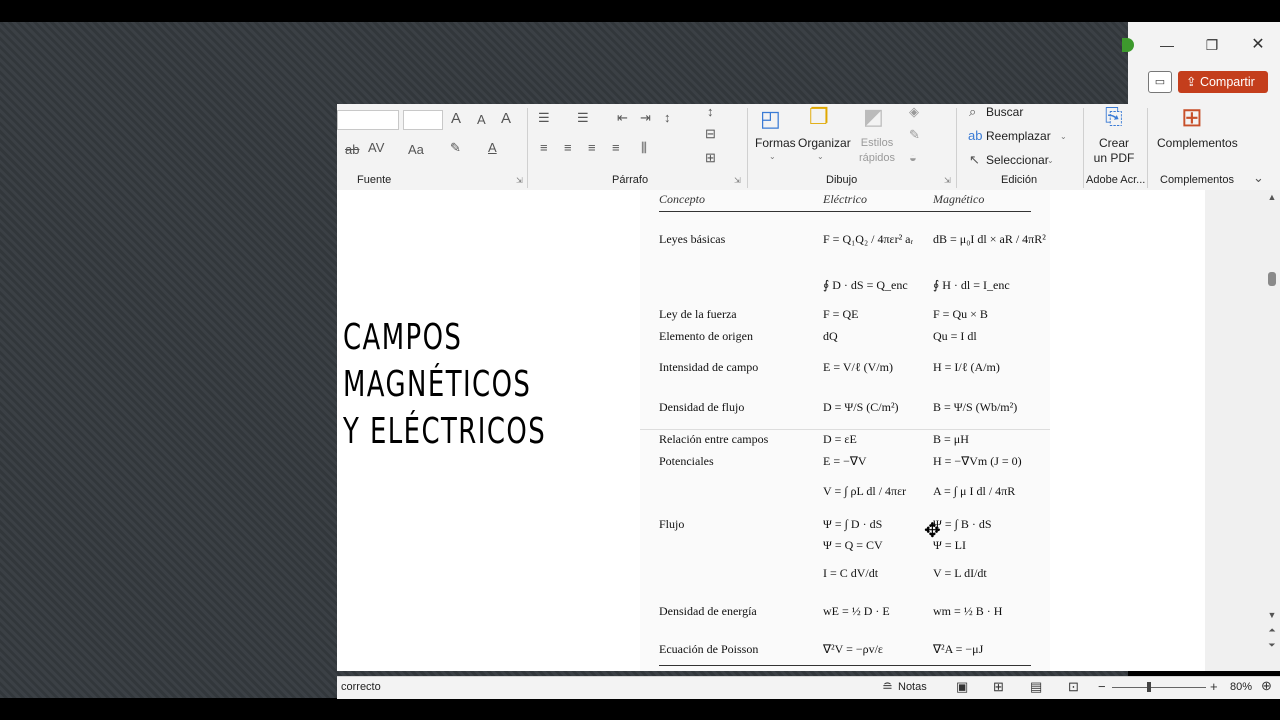 Image resolution: width=1280 pixels, height=720 pixels. Describe the element at coordinates (775, 143) in the screenshot. I see `shapes-button: Formas` at that location.